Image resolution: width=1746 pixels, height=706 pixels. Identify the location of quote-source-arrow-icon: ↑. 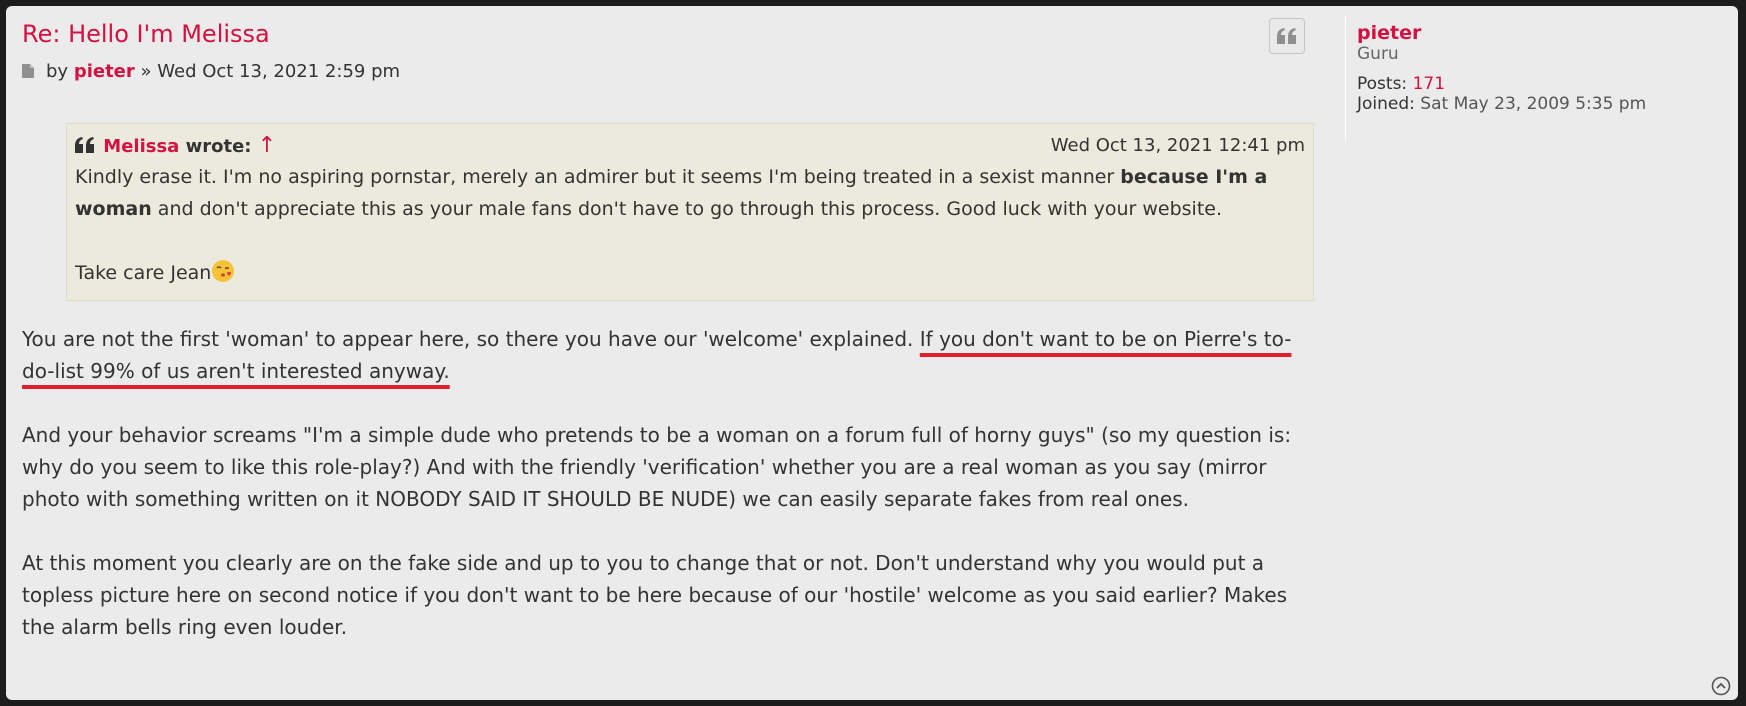
(267, 145).